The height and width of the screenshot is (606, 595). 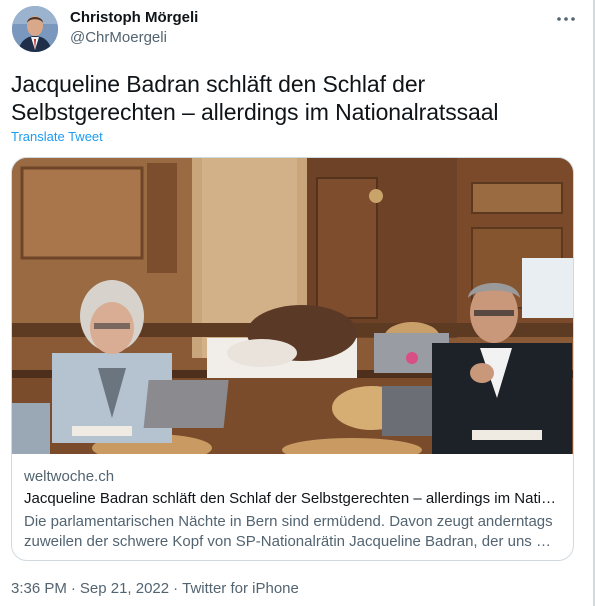 I want to click on tweet-header: Christoph Mörgeli @ChrMoergeli, so click(x=296, y=31).